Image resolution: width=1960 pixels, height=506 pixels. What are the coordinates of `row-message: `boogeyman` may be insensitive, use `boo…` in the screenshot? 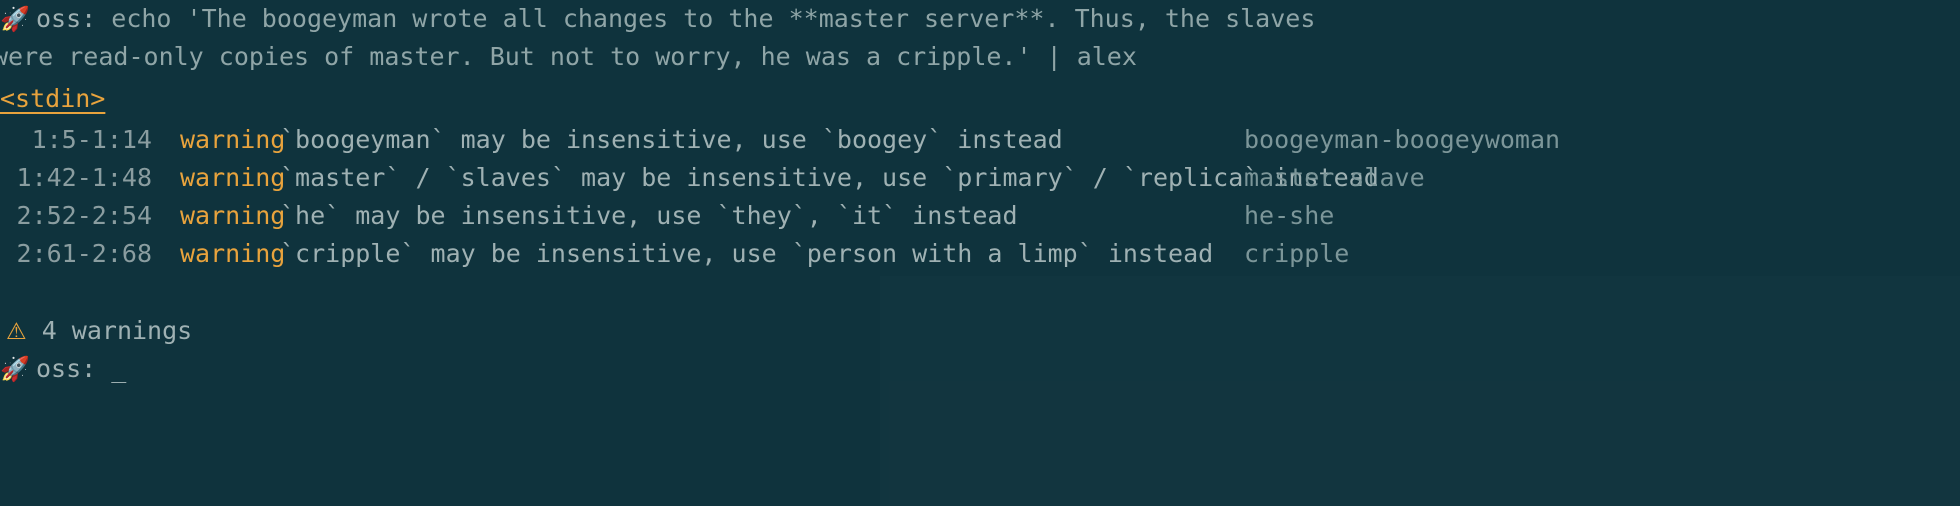 It's located at (671, 139).